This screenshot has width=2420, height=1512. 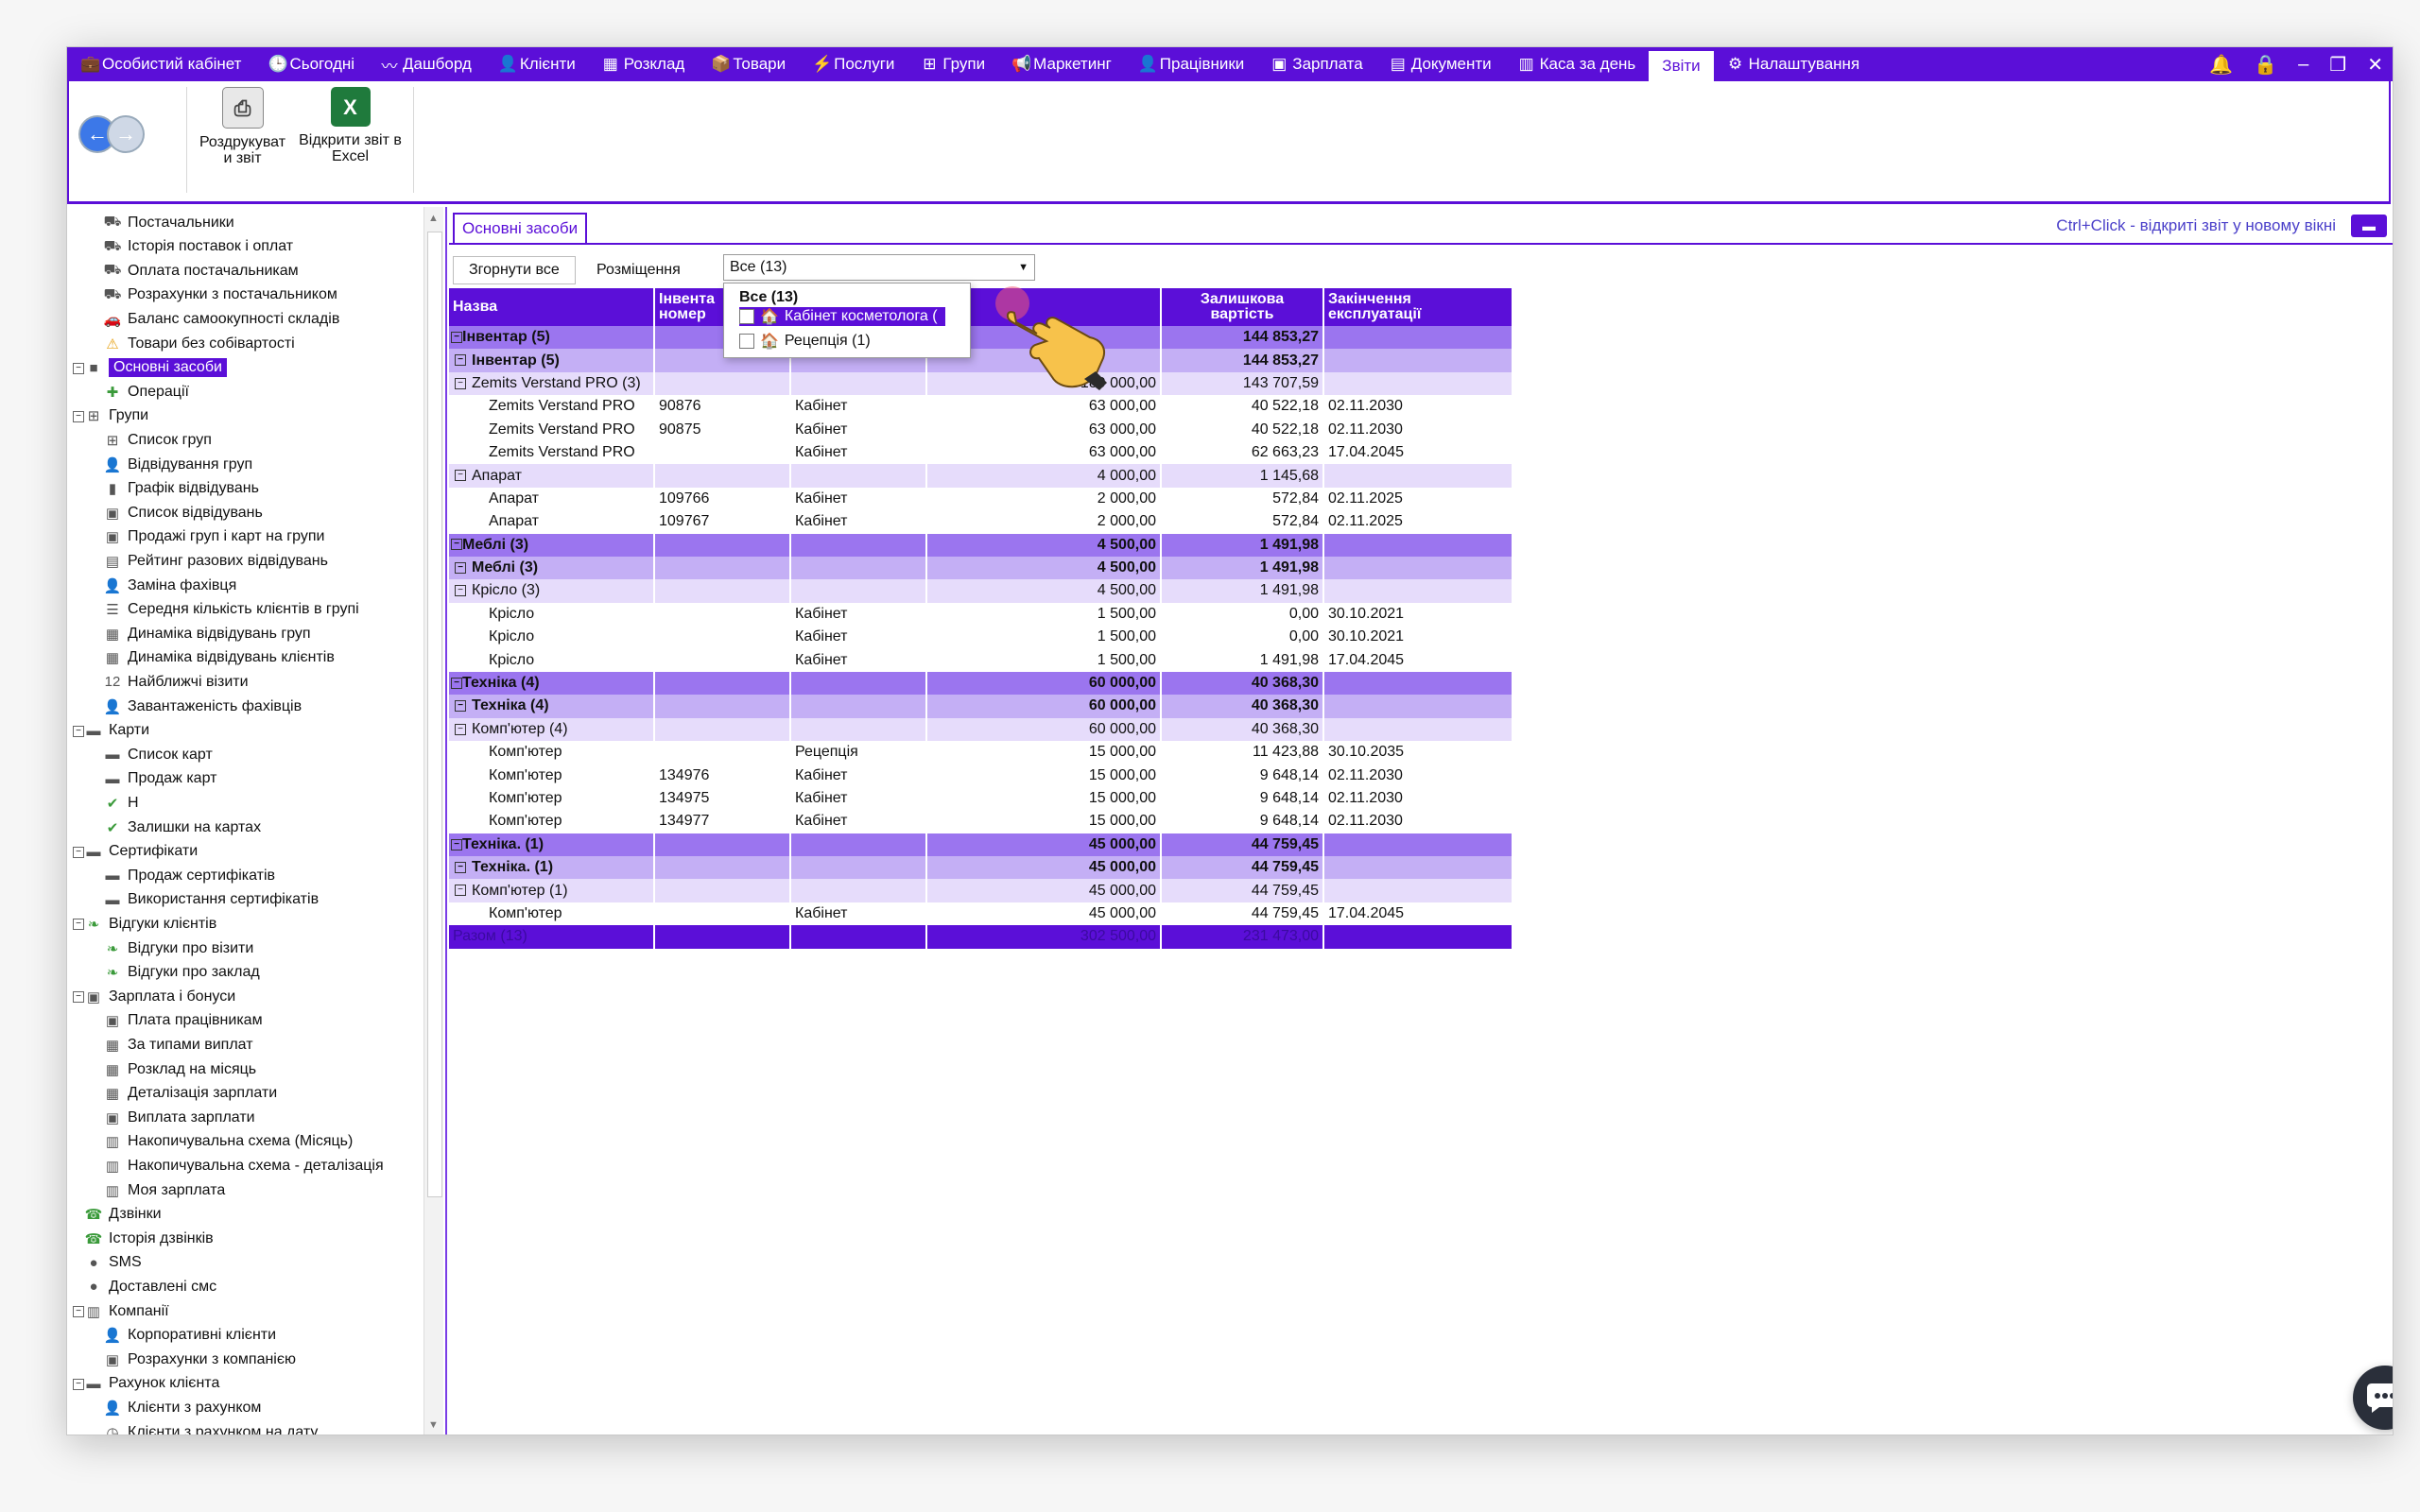 I want to click on menu-item-8: 📢 Маркетинг, so click(x=1061, y=64).